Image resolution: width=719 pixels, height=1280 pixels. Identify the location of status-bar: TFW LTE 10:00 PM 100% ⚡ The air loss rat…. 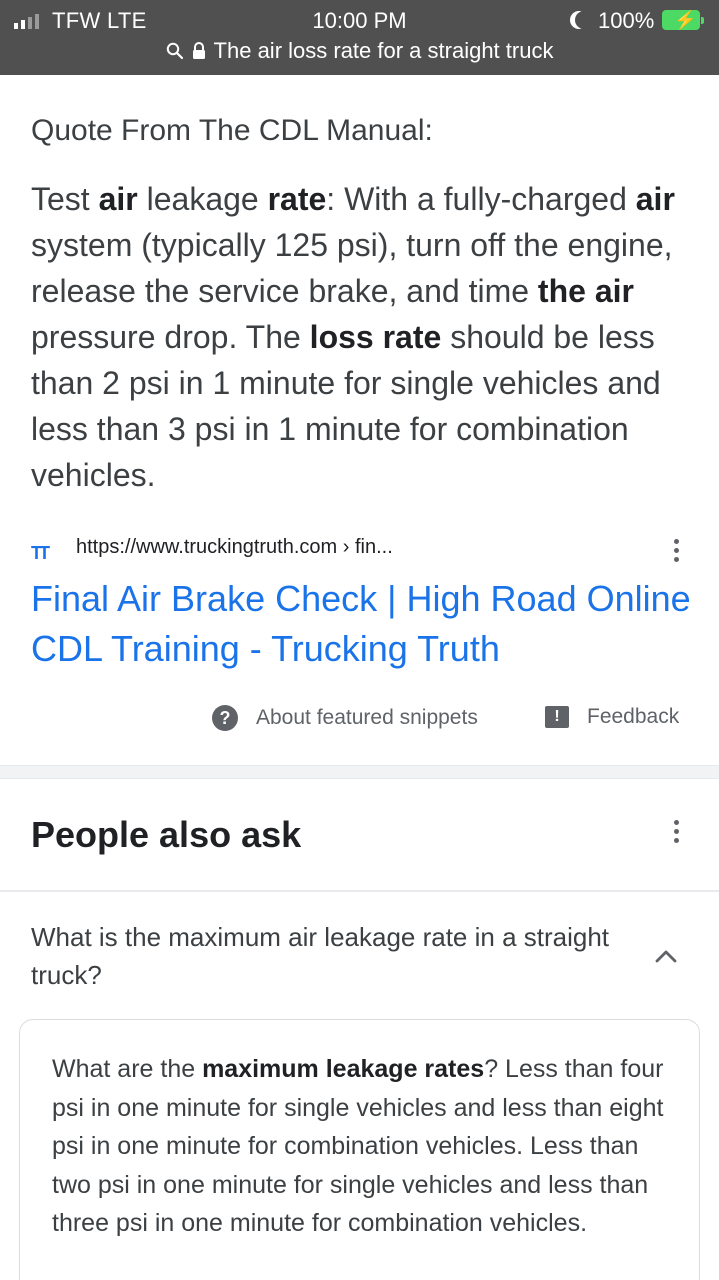
(359, 37).